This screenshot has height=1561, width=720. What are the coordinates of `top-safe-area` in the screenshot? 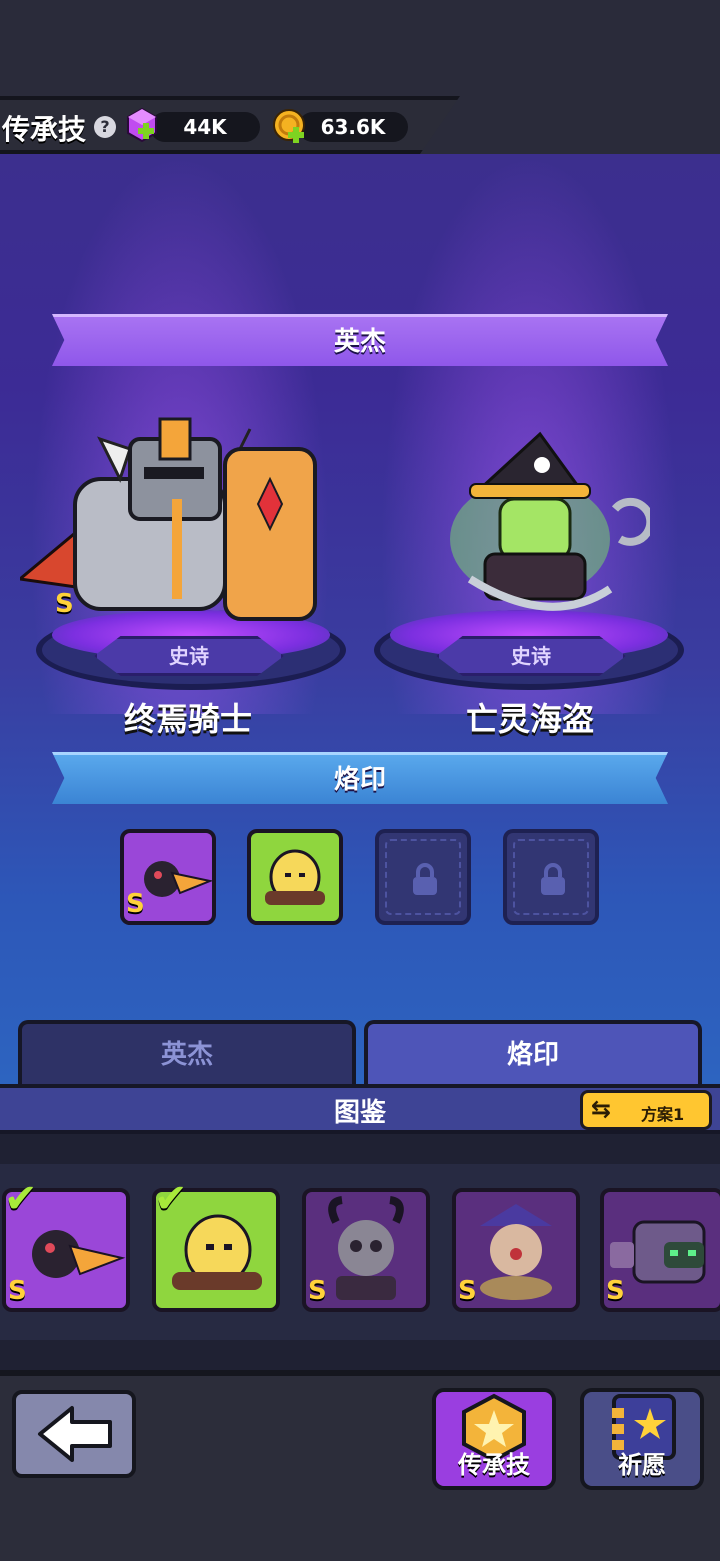 It's located at (360, 48).